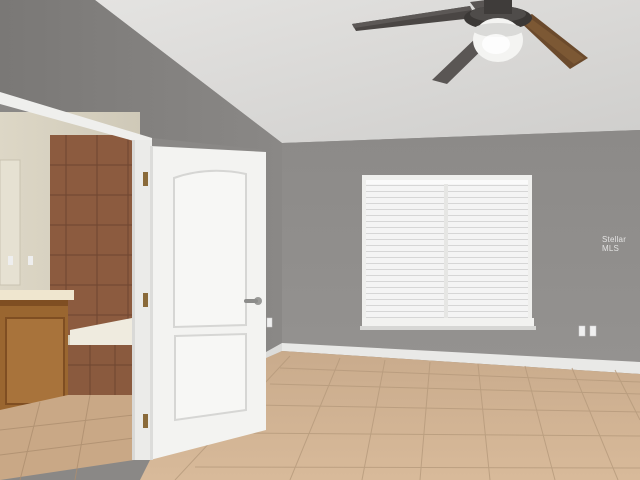 The width and height of the screenshot is (640, 480). I want to click on window, so click(448, 252).